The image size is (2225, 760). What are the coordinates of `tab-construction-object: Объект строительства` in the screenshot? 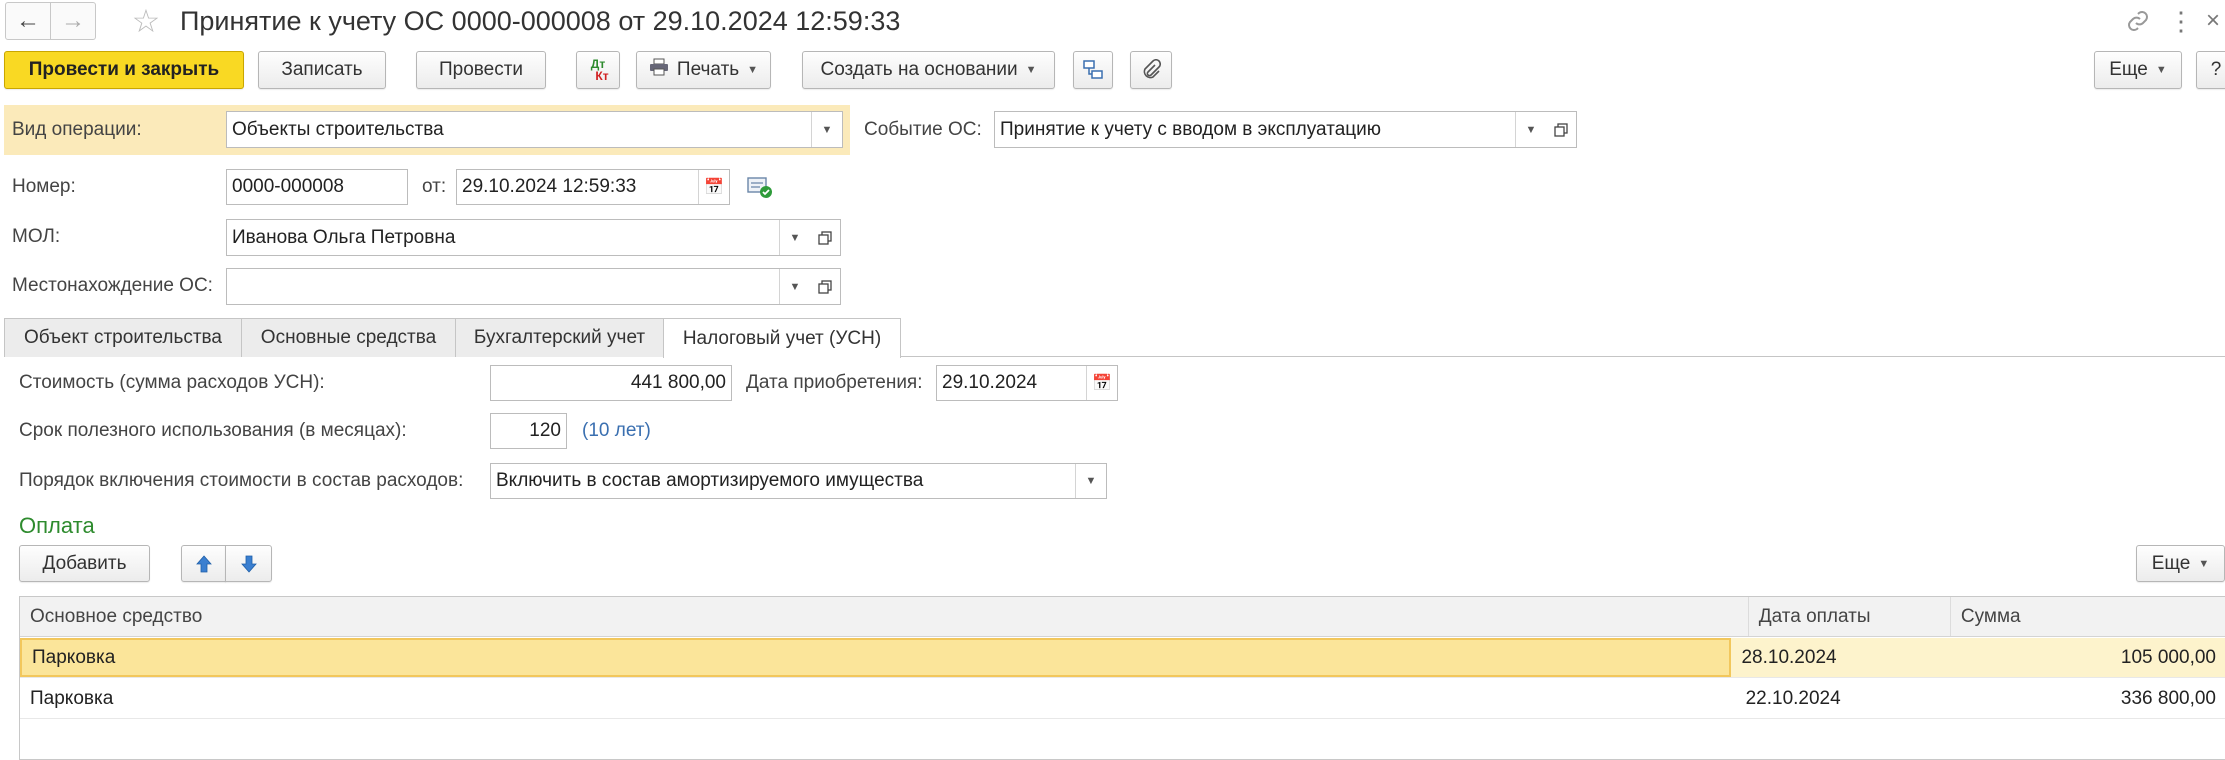 It's located at (123, 337).